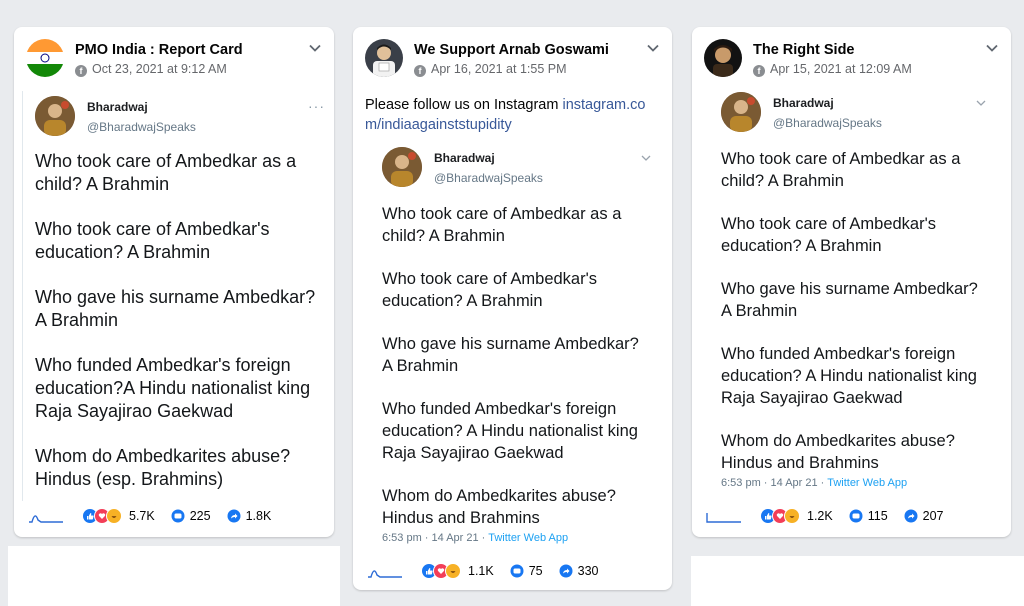 The height and width of the screenshot is (606, 1024). What do you see at coordinates (159, 50) in the screenshot?
I see `page-name: PMO India : Report Card` at bounding box center [159, 50].